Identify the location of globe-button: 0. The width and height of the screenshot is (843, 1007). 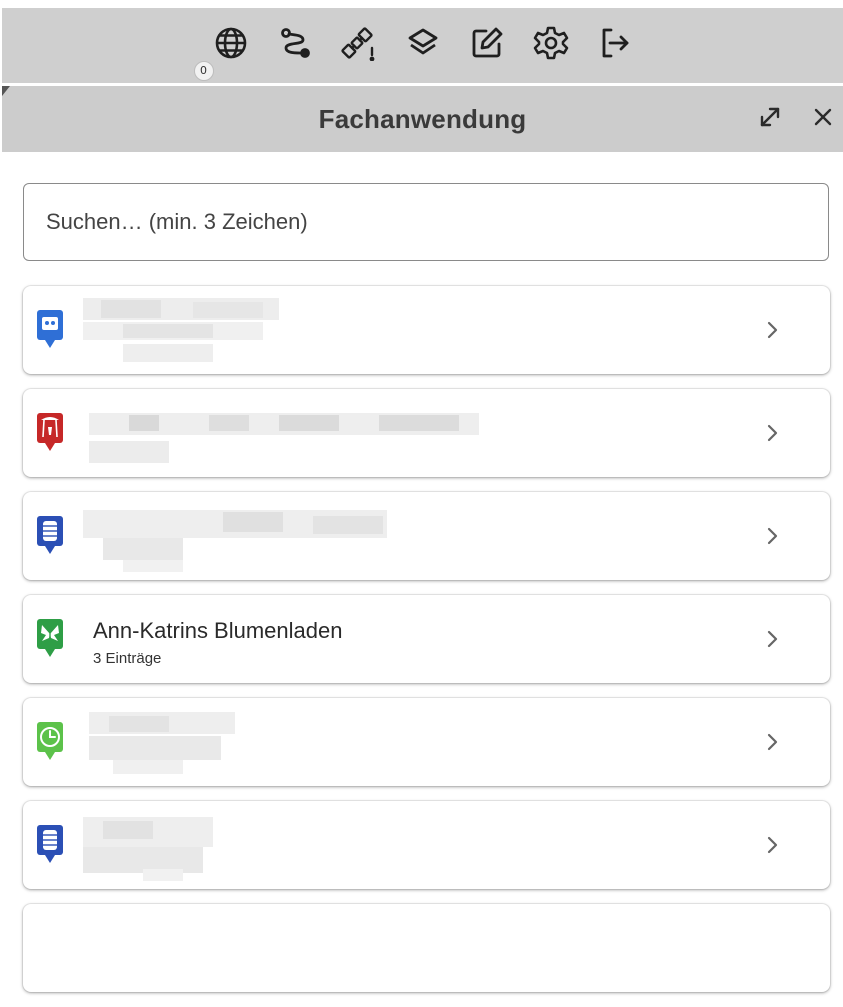
(222, 53).